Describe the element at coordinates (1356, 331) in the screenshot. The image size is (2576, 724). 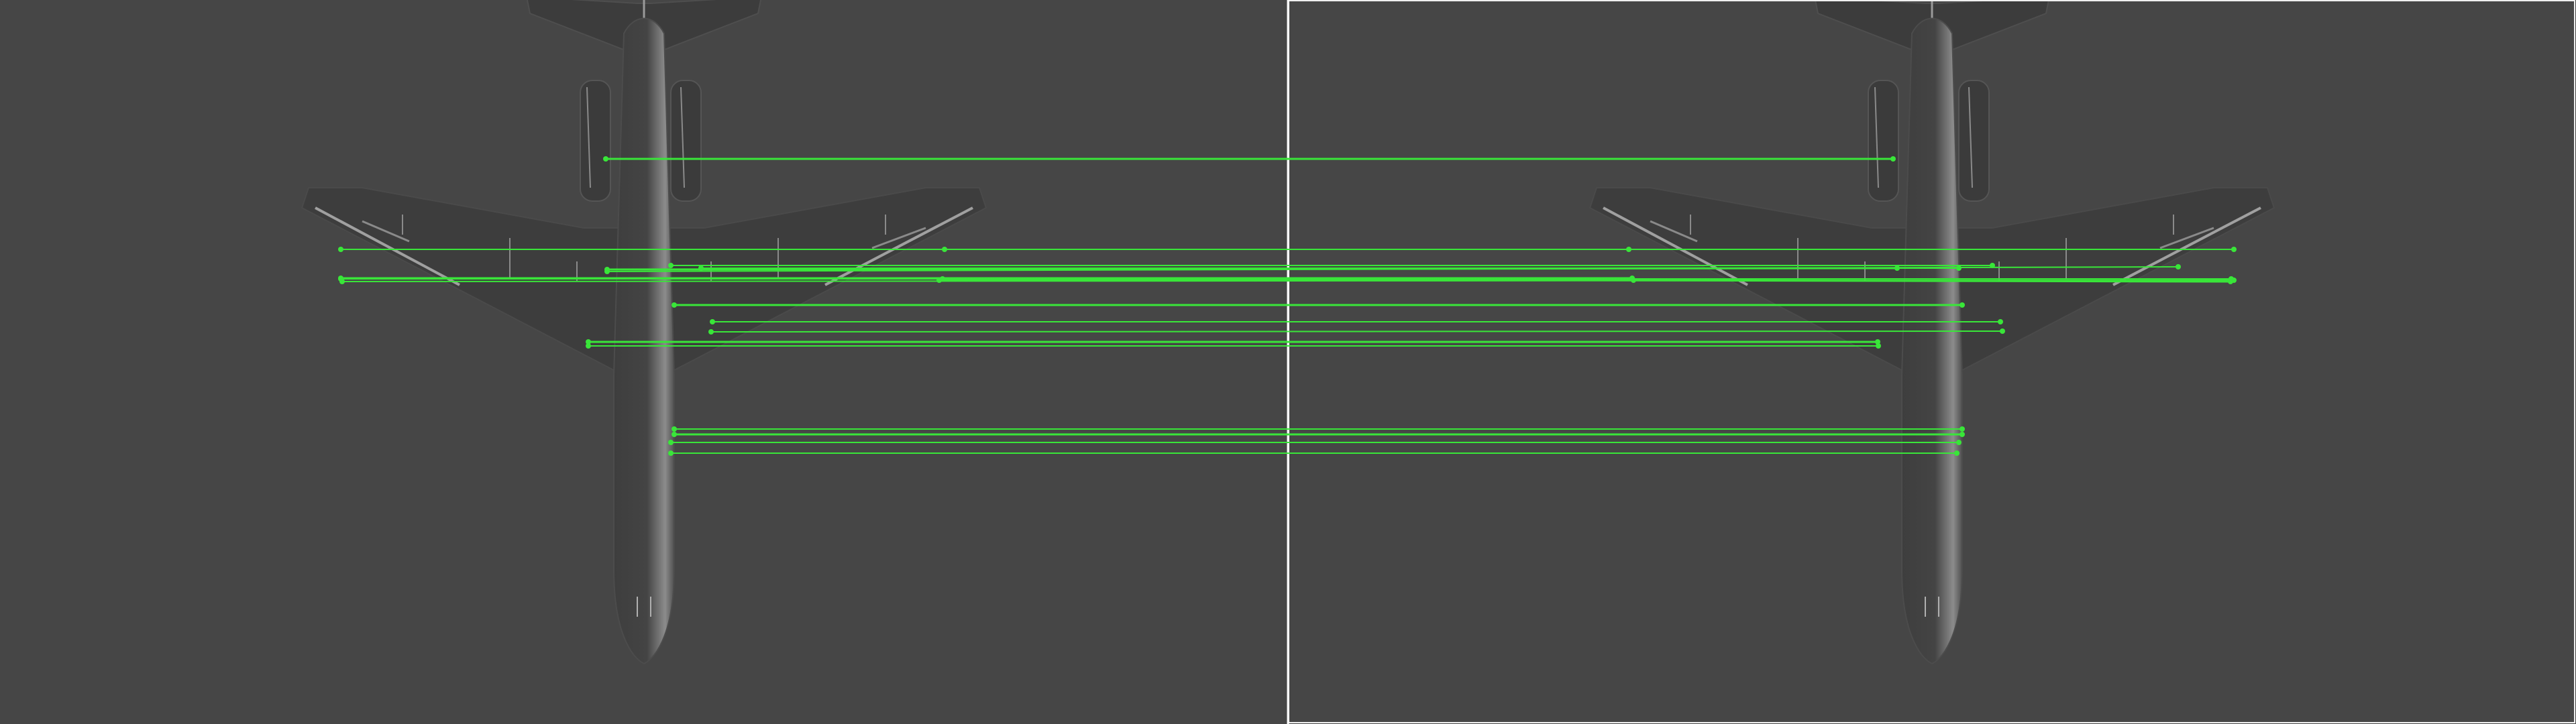
I see `match-line` at that location.